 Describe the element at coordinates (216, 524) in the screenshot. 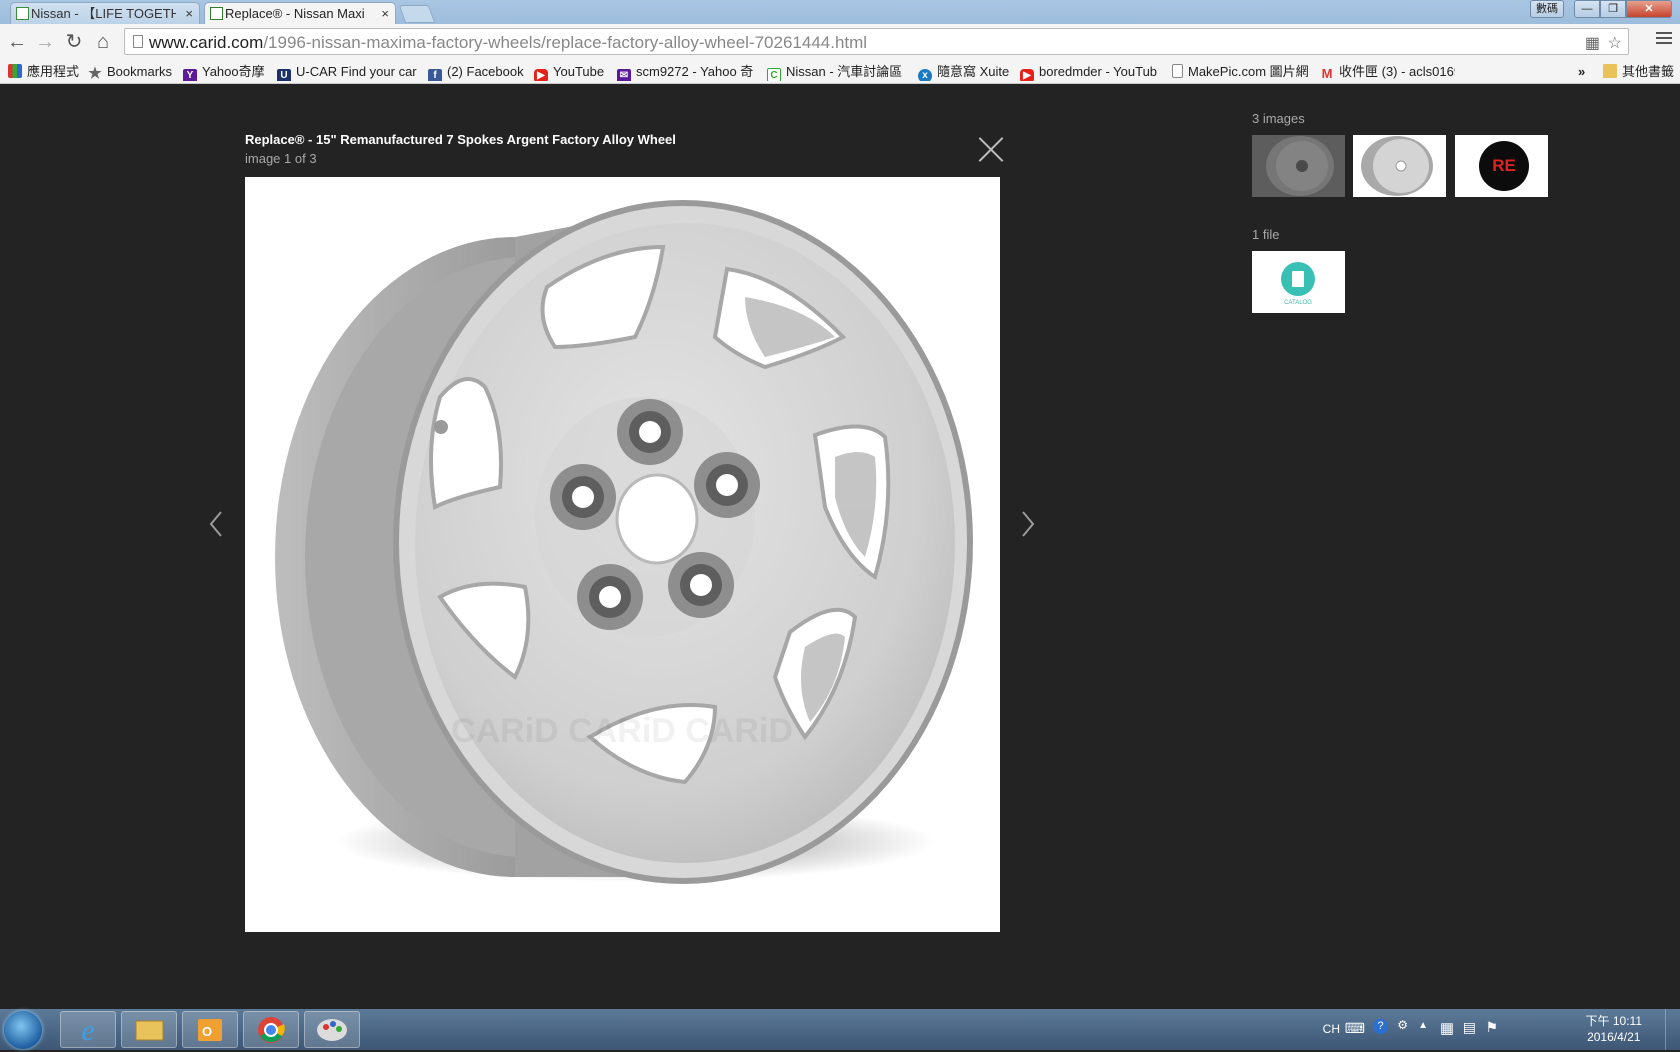

I see `previous-arrow-icon` at that location.